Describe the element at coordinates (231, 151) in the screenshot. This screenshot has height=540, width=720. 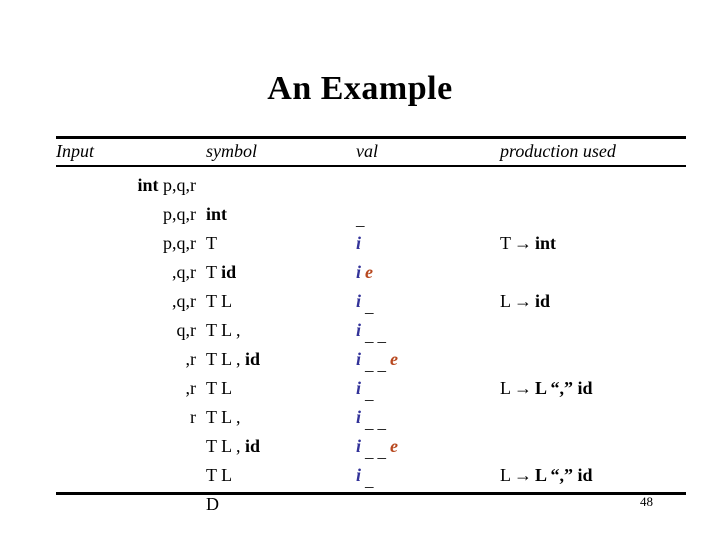
I see `column-header-symbol: symbol` at that location.